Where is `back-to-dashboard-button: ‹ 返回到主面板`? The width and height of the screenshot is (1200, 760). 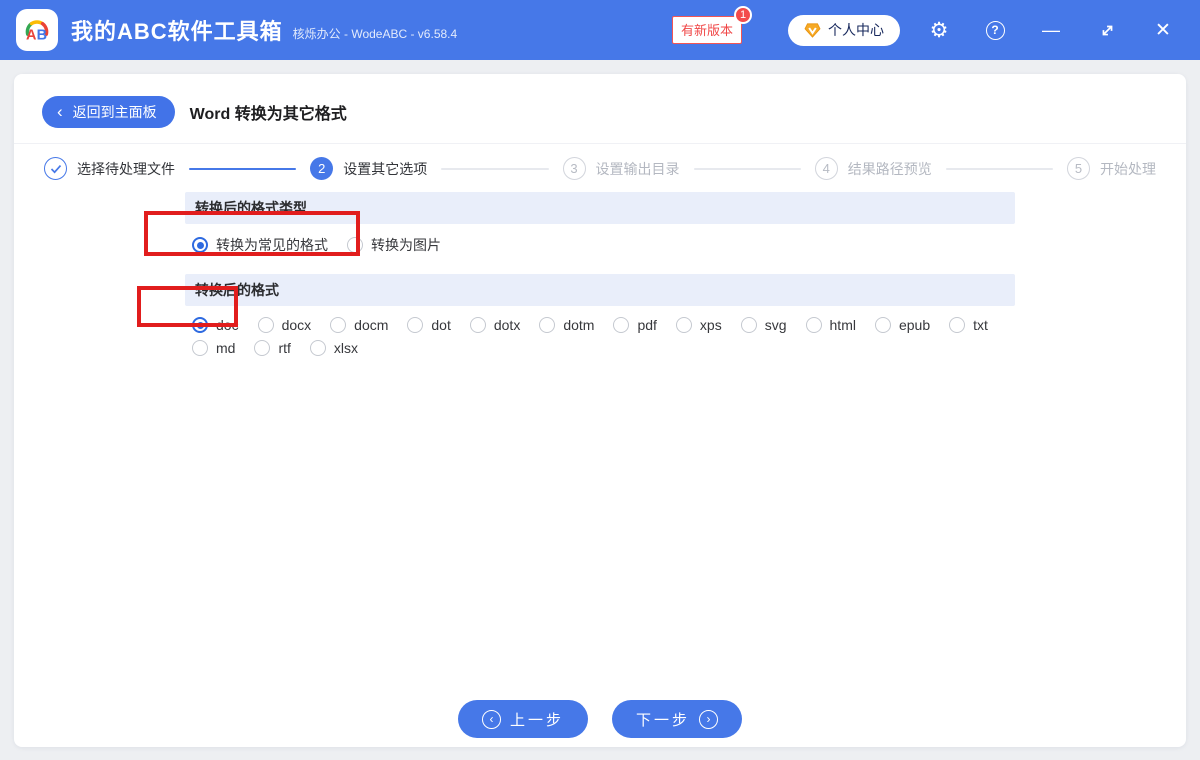
back-to-dashboard-button: ‹ 返回到主面板 is located at coordinates (108, 112).